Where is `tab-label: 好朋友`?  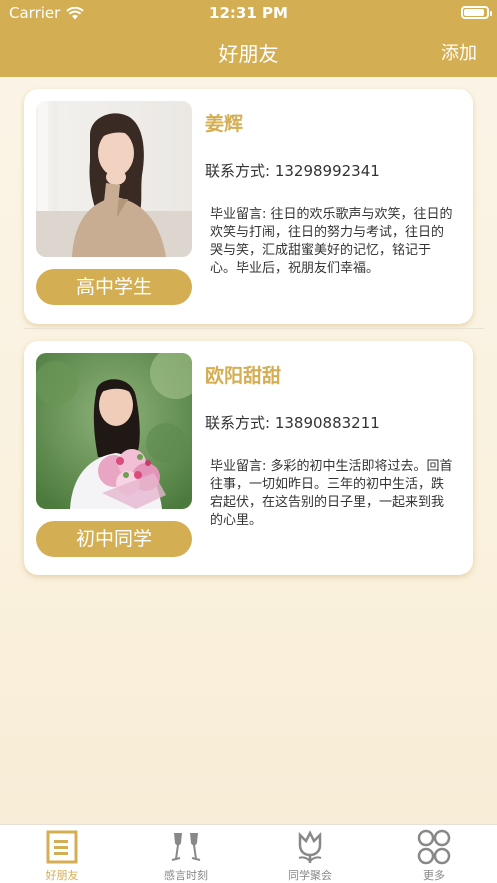 tab-label: 好朋友 is located at coordinates (62, 875).